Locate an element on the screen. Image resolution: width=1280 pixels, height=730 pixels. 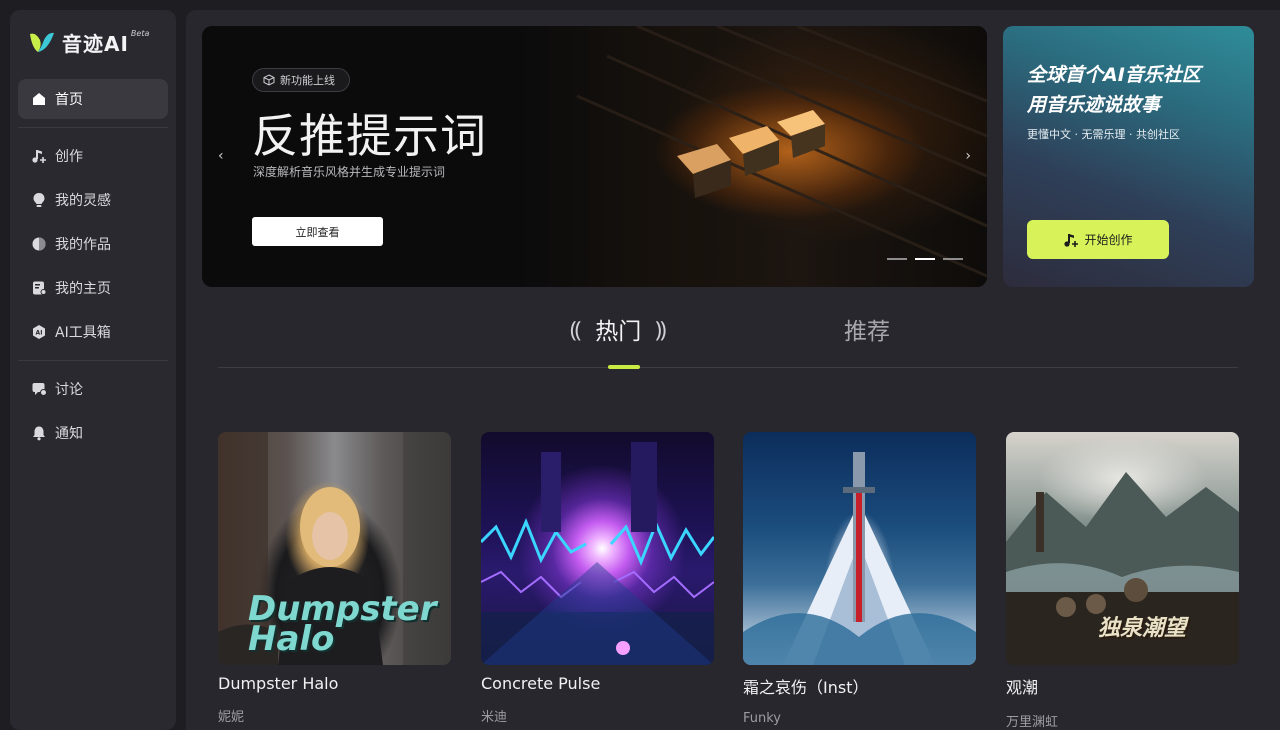
app-logo: 音迹AI Beta is located at coordinates (88, 42).